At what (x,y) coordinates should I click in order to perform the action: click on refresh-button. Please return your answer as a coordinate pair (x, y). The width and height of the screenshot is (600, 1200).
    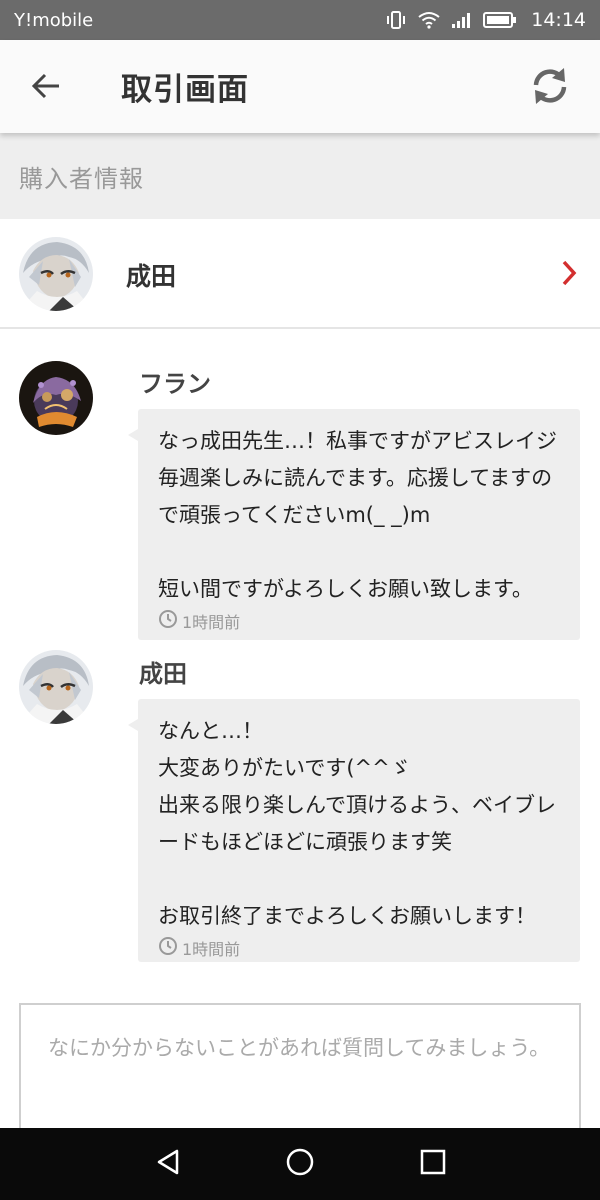
    Looking at the image, I should click on (550, 88).